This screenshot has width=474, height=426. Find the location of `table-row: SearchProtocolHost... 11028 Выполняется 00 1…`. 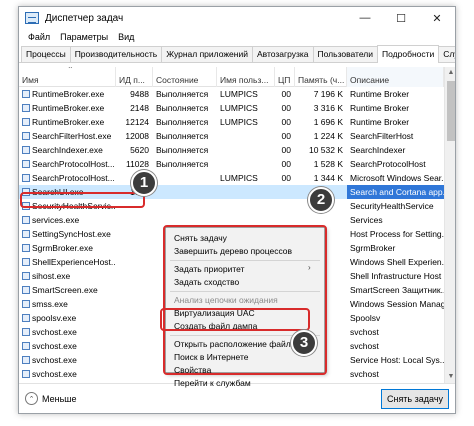

table-row: SearchProtocolHost... 11028 Выполняется 00 1… is located at coordinates (237, 164).